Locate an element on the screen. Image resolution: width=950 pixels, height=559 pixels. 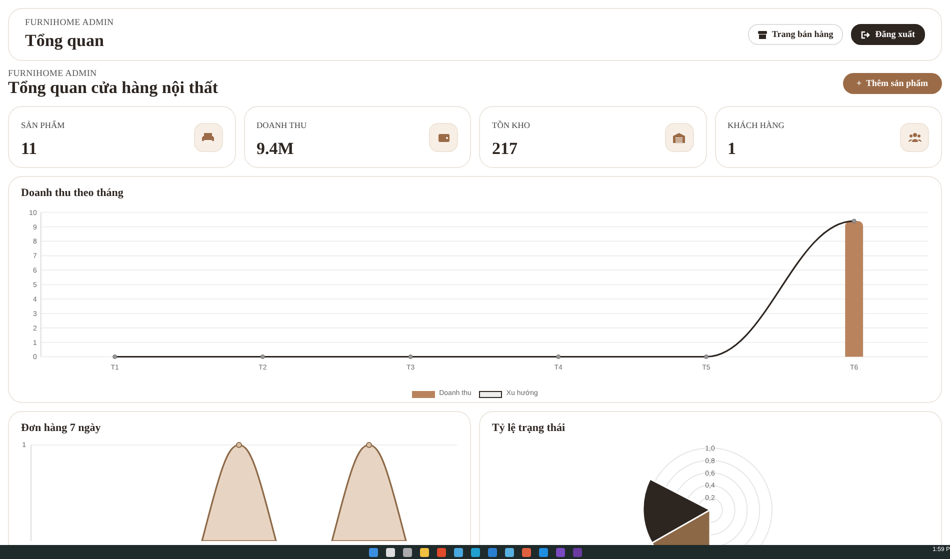
stat-value: 9.4M is located at coordinates (275, 149).